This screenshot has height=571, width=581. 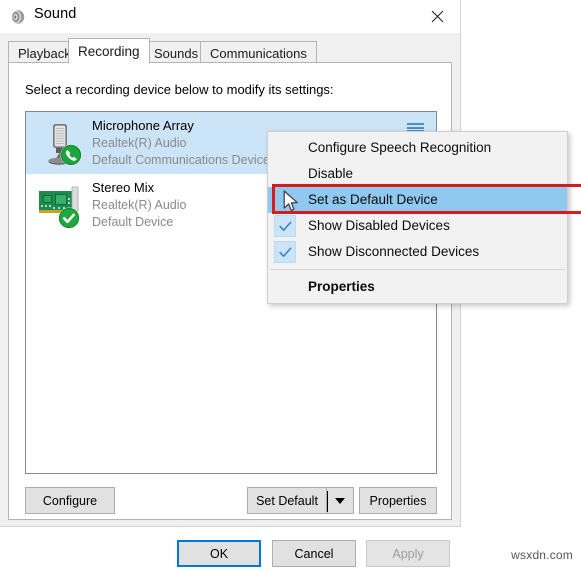 I want to click on menu-item-properties: Properties, so click(x=417, y=287).